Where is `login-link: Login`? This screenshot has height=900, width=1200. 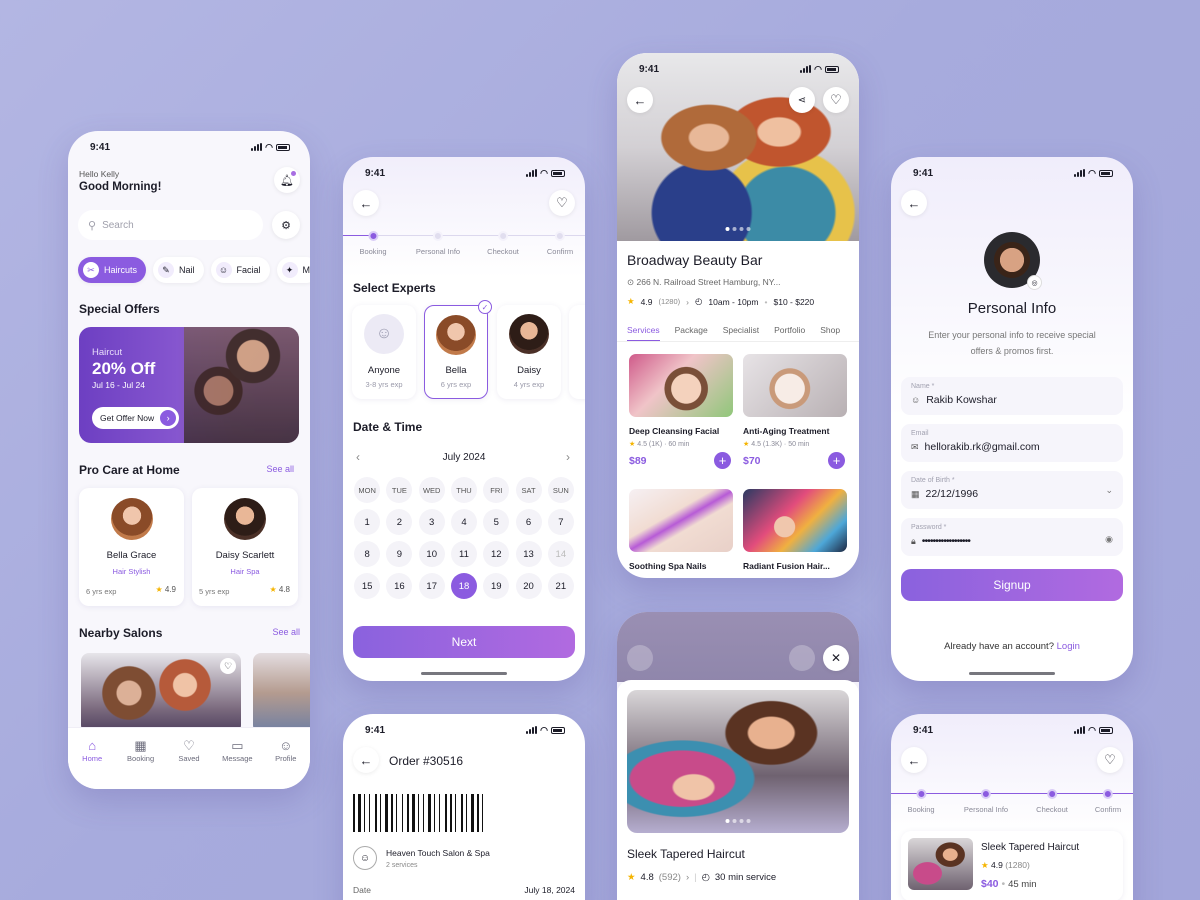
login-link: Login is located at coordinates (1068, 646).